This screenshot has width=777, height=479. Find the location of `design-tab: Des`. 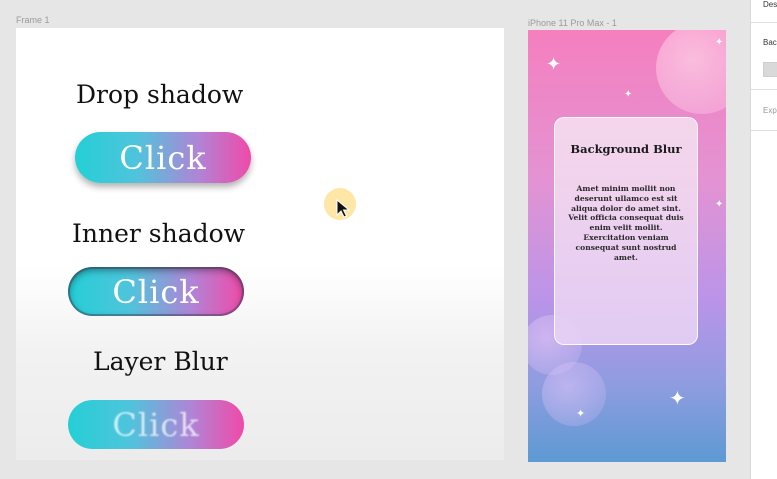

design-tab: Des is located at coordinates (770, 4).